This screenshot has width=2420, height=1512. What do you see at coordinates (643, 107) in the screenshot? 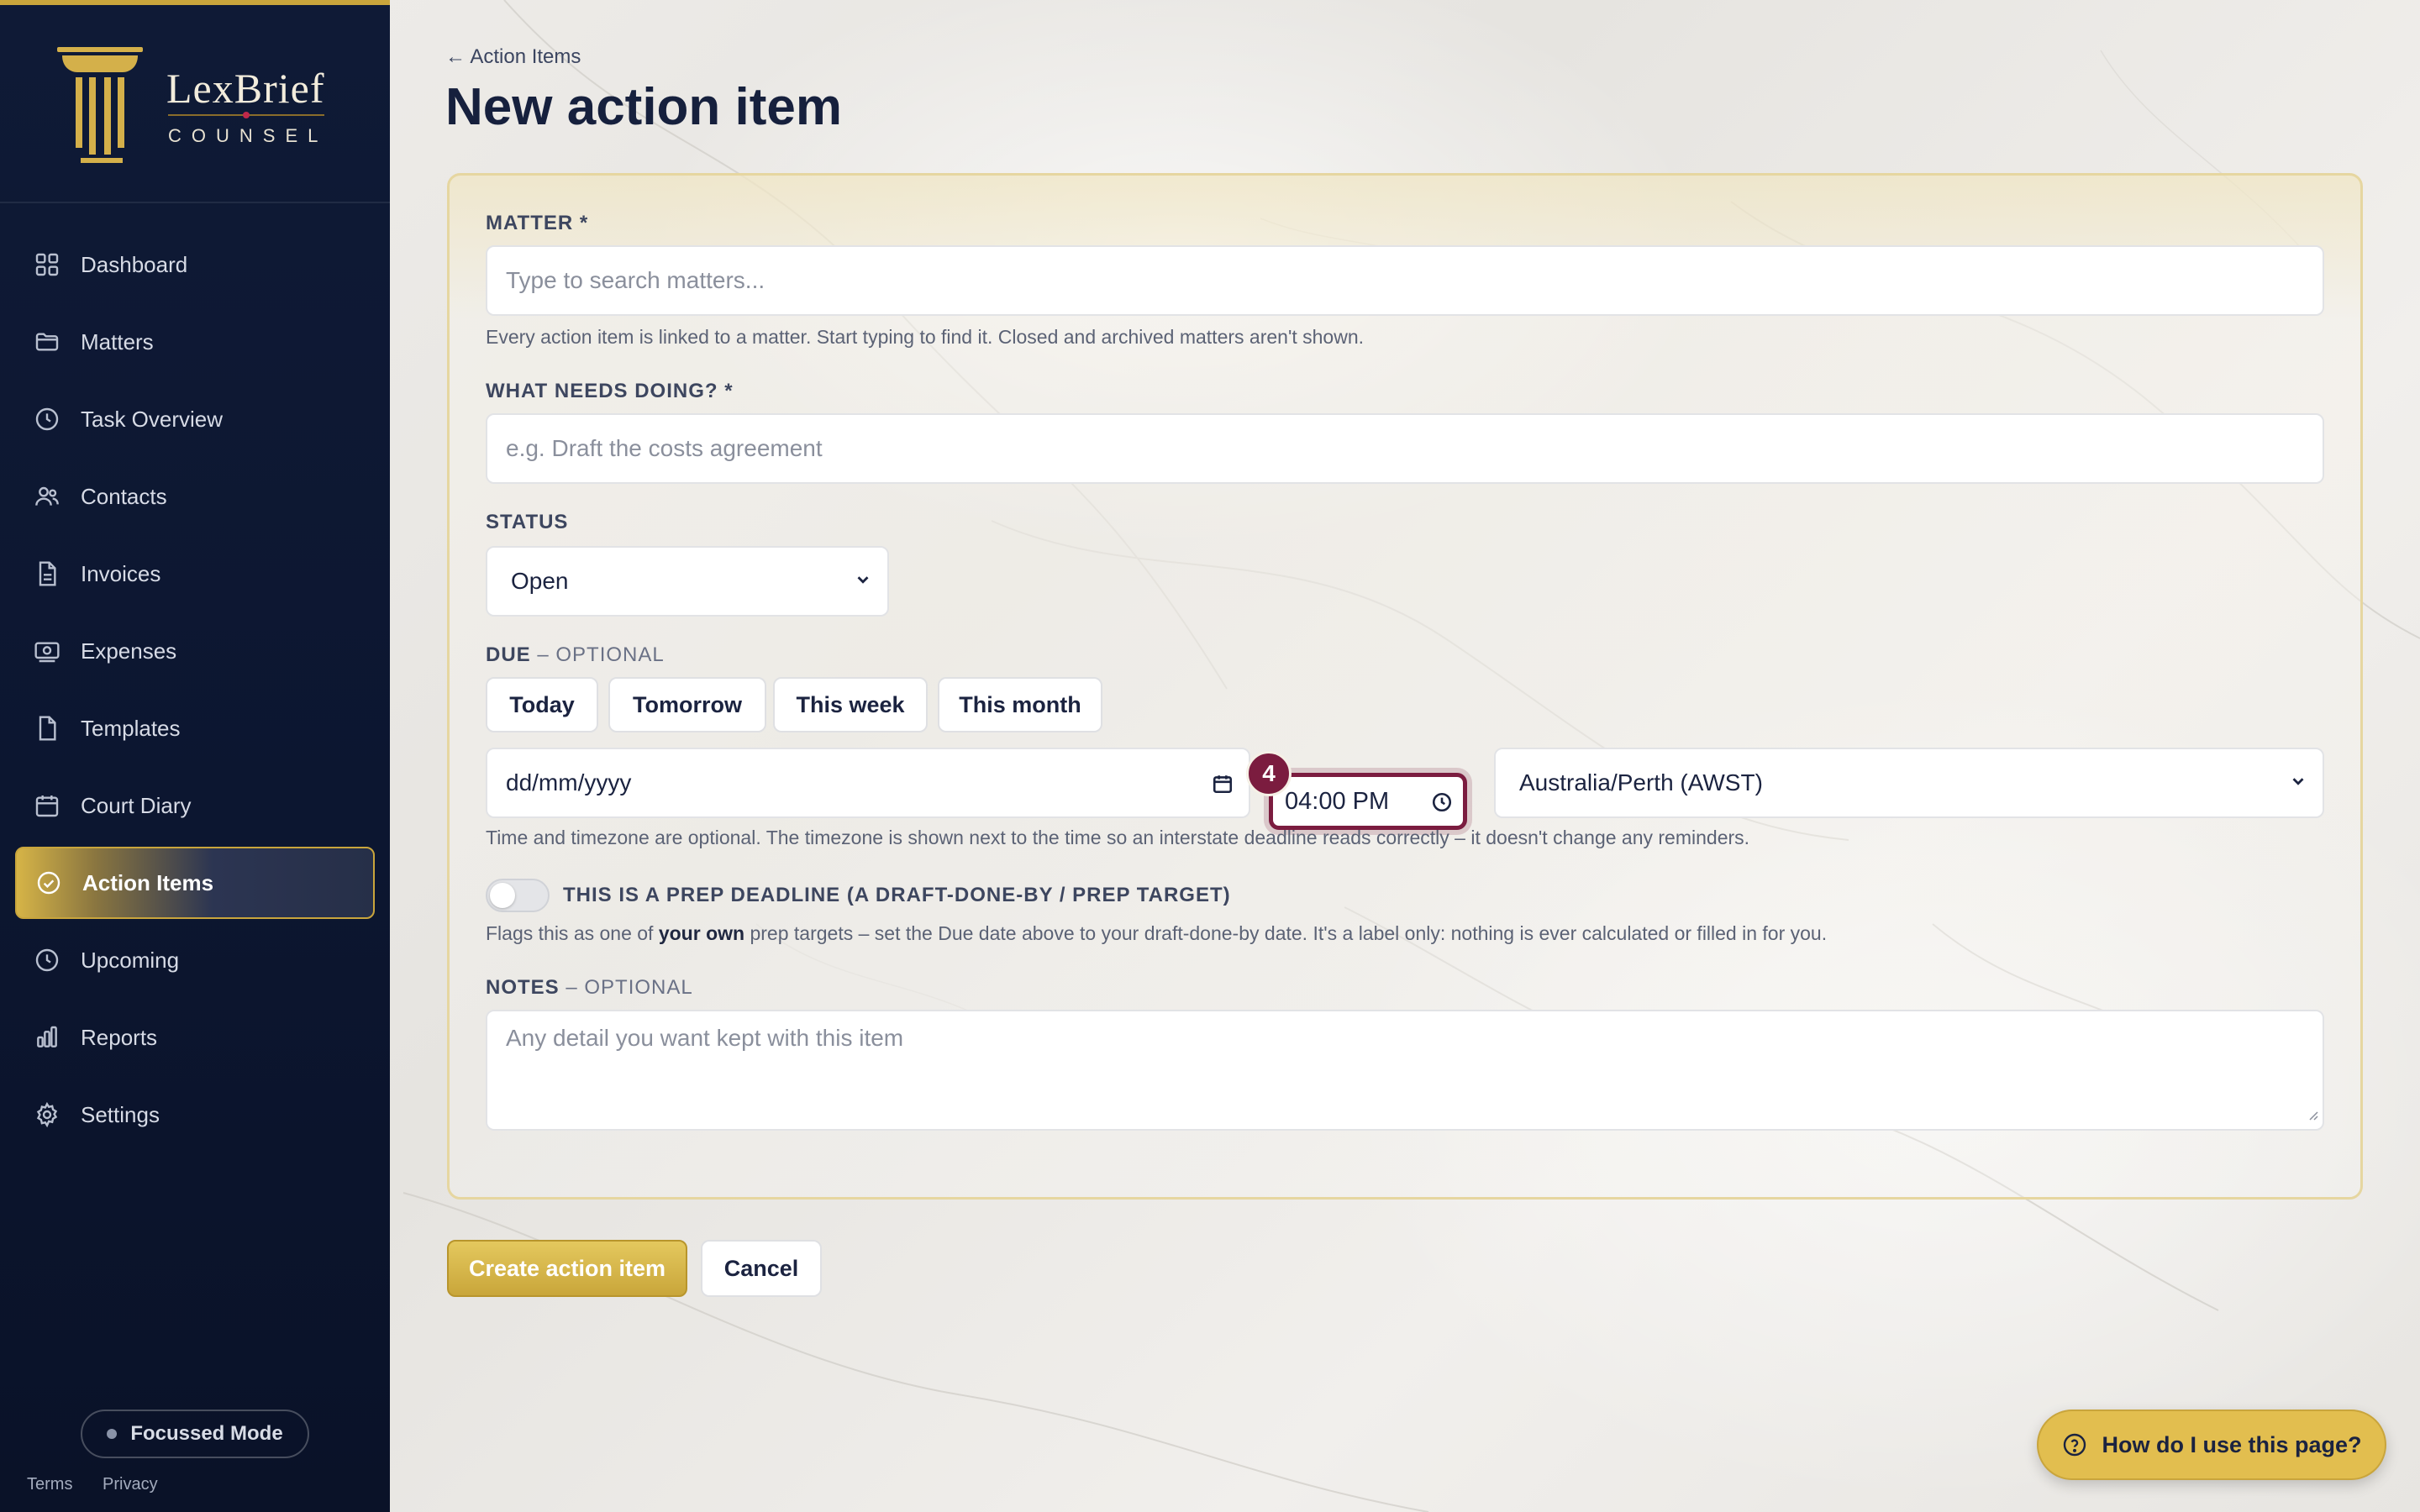
I see `page-title: New action item` at bounding box center [643, 107].